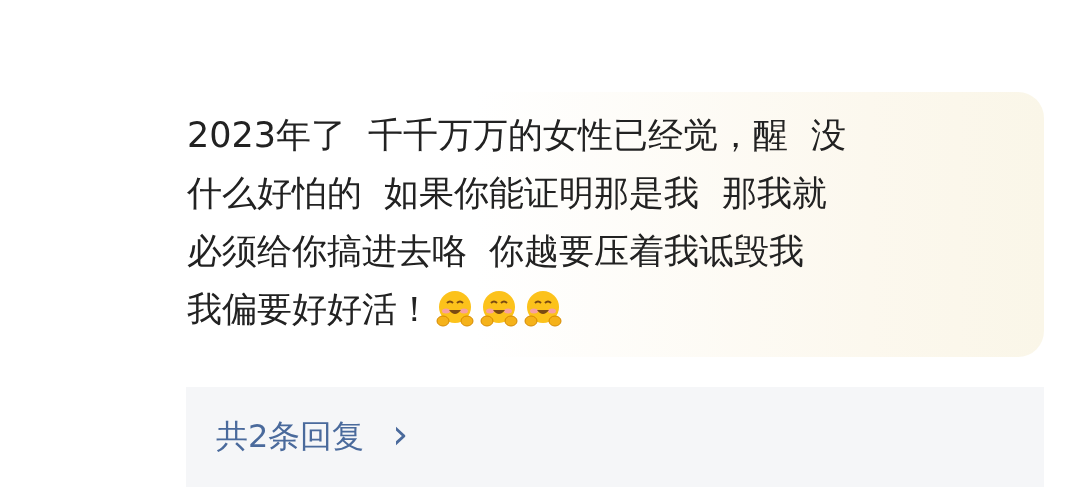 The height and width of the screenshot is (492, 1076). Describe the element at coordinates (507, 193) in the screenshot. I see `comment-text: 什么好怕的 如果你能证明那是我 那我就` at that location.